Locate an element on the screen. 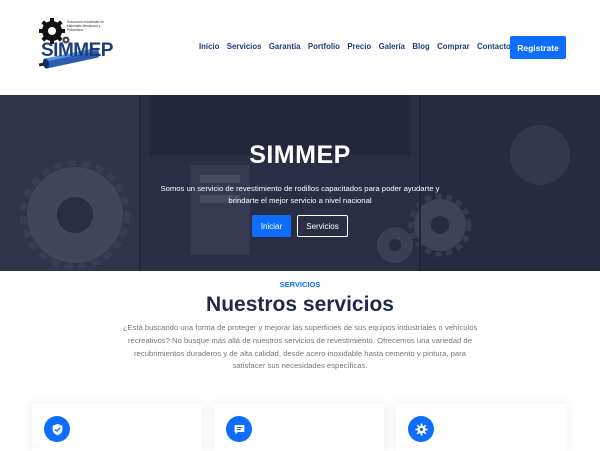 This screenshot has width=600, height=451. gear-icon is located at coordinates (421, 429).